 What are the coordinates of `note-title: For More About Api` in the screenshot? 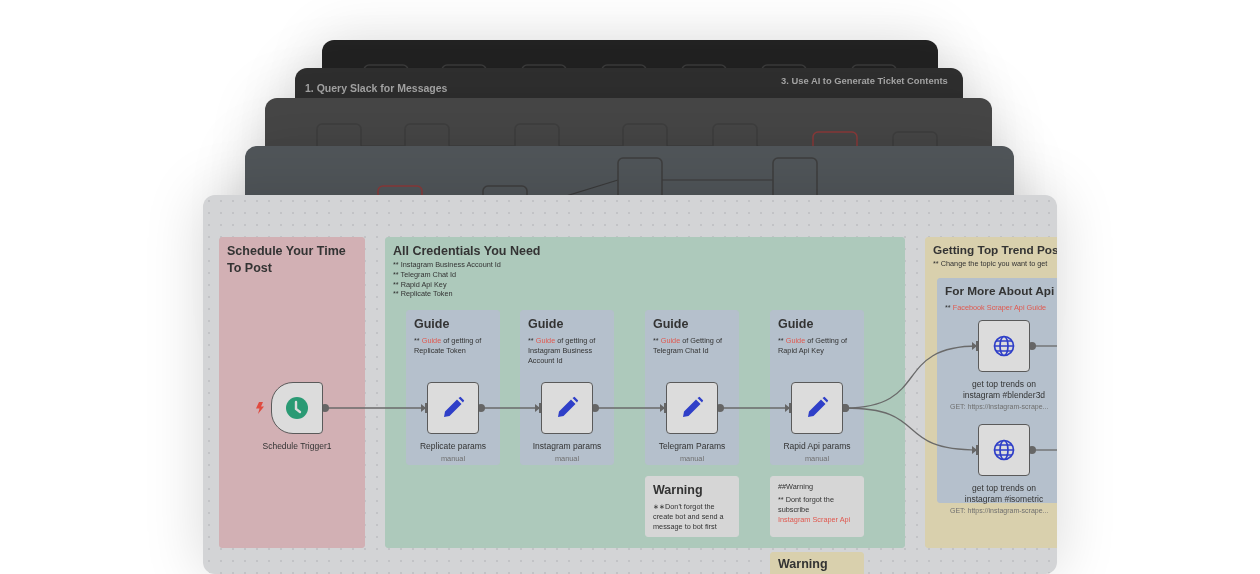 It's located at (1000, 292).